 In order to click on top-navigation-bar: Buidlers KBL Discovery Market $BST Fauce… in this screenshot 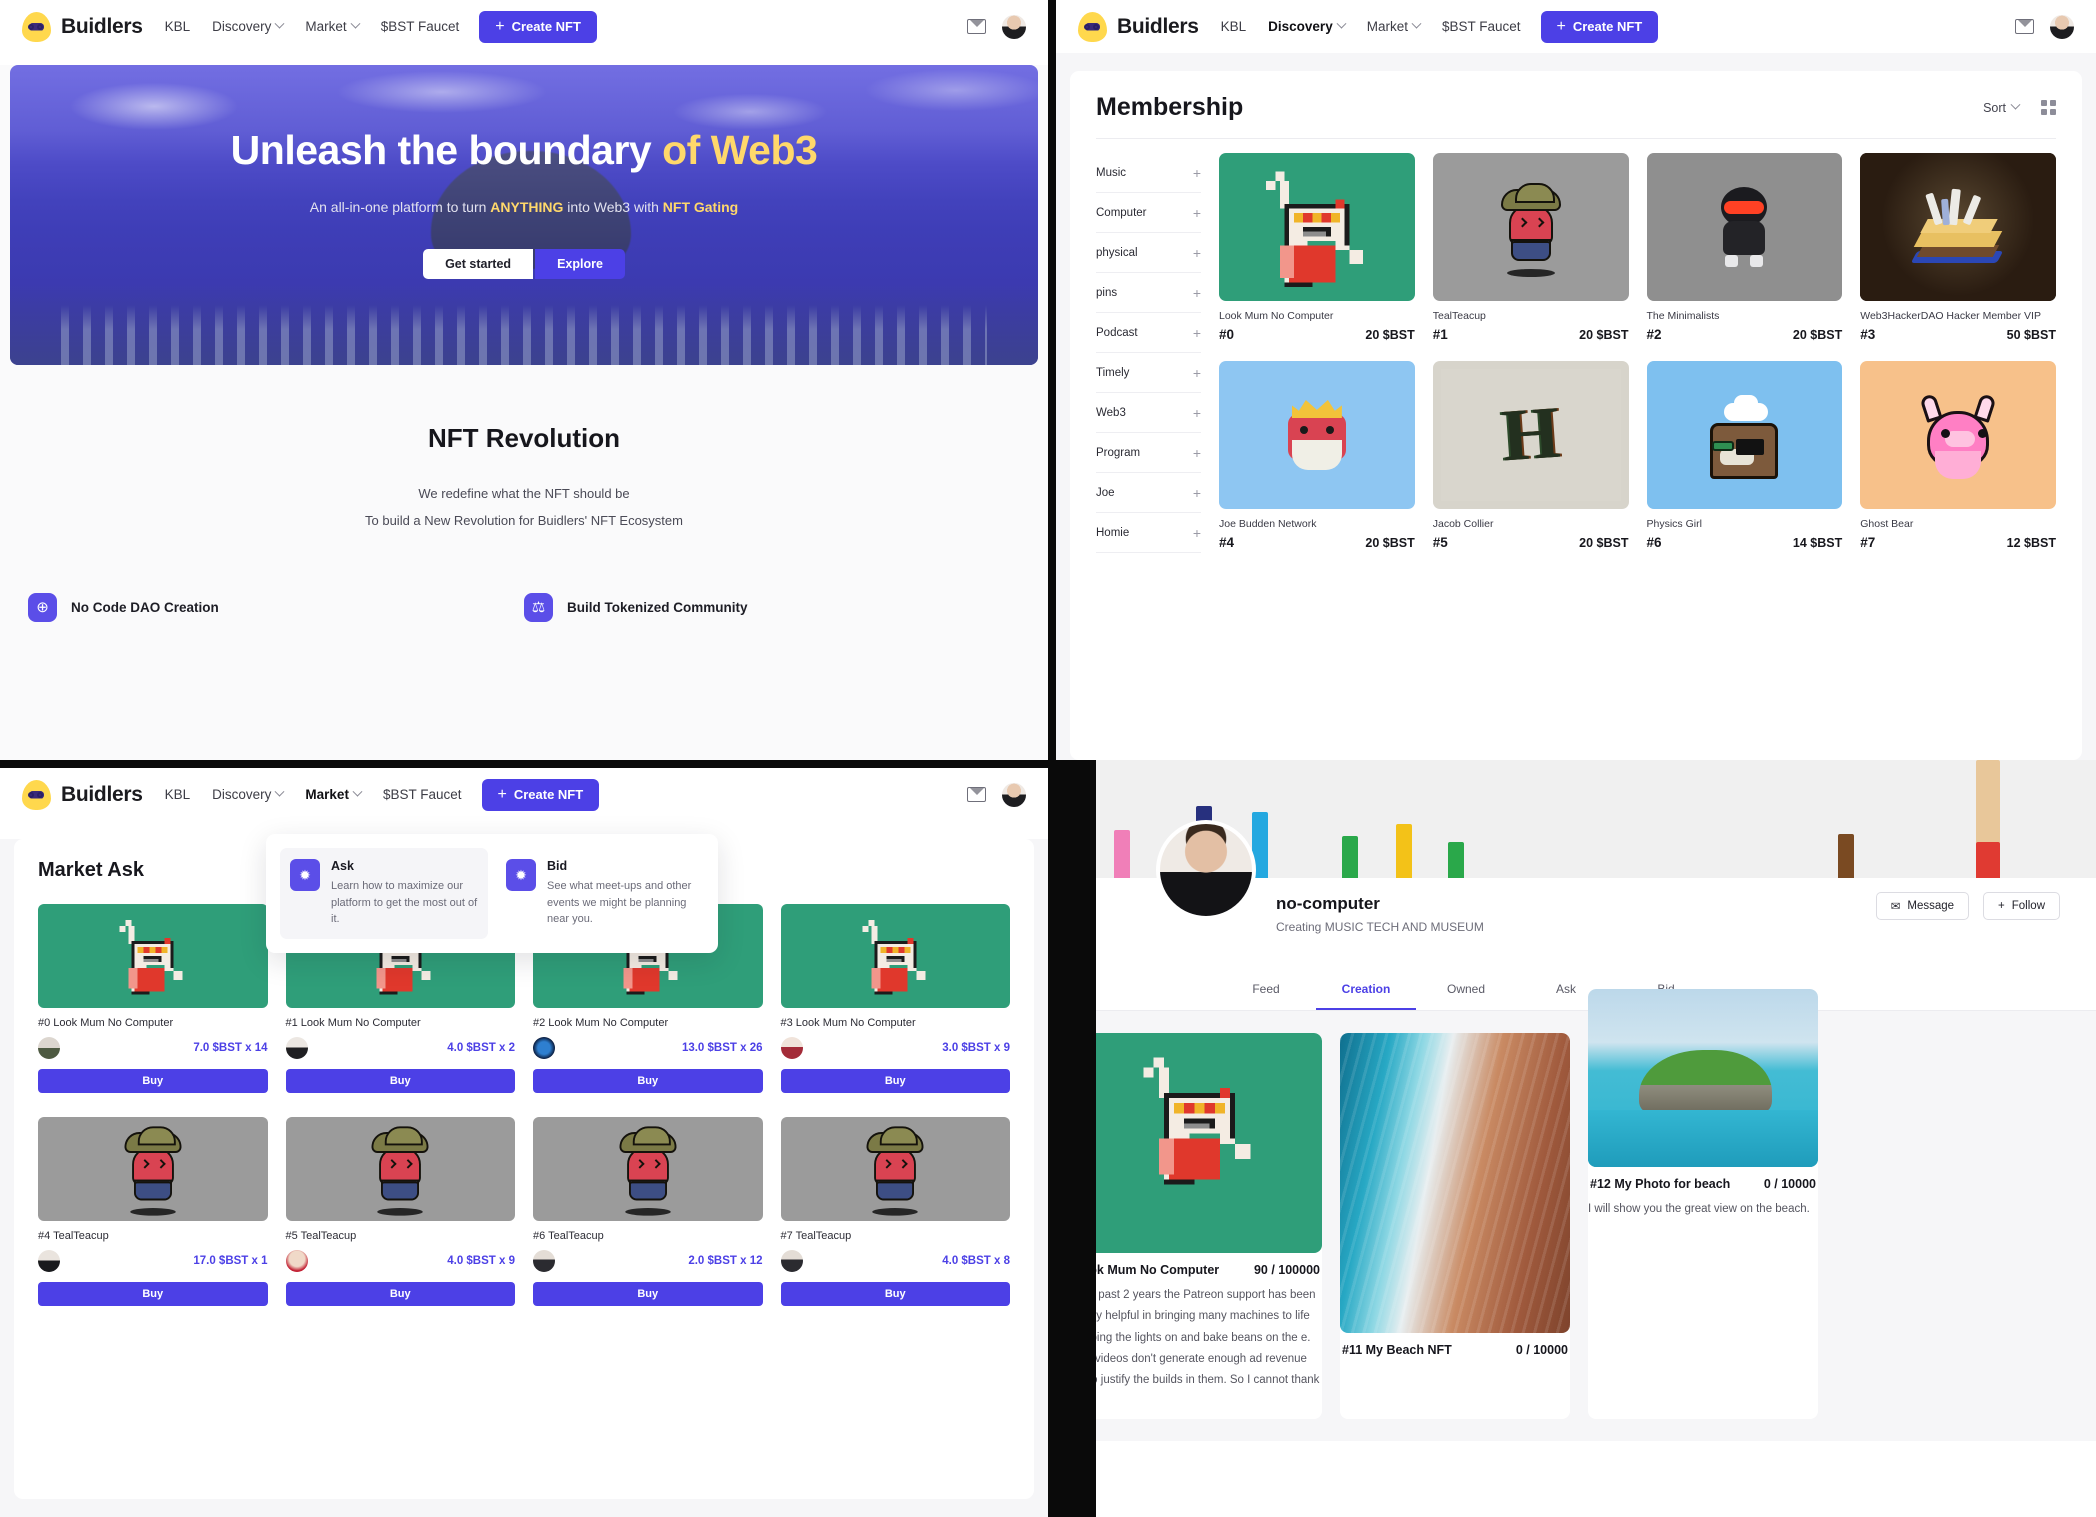, I will do `click(524, 794)`.